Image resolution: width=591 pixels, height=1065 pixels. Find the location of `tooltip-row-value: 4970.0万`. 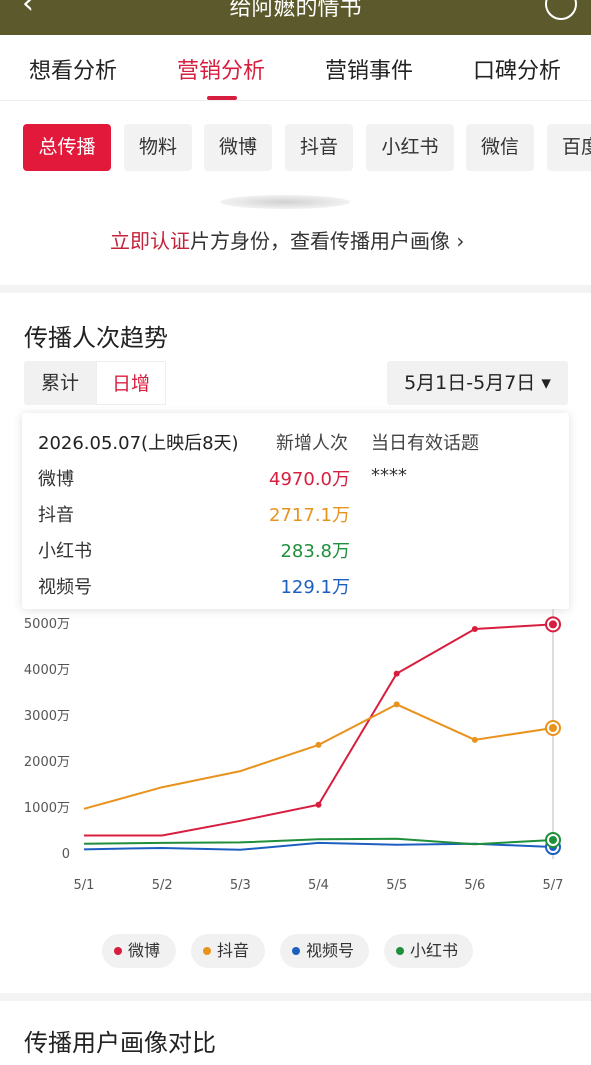

tooltip-row-value: 4970.0万 is located at coordinates (309, 479).